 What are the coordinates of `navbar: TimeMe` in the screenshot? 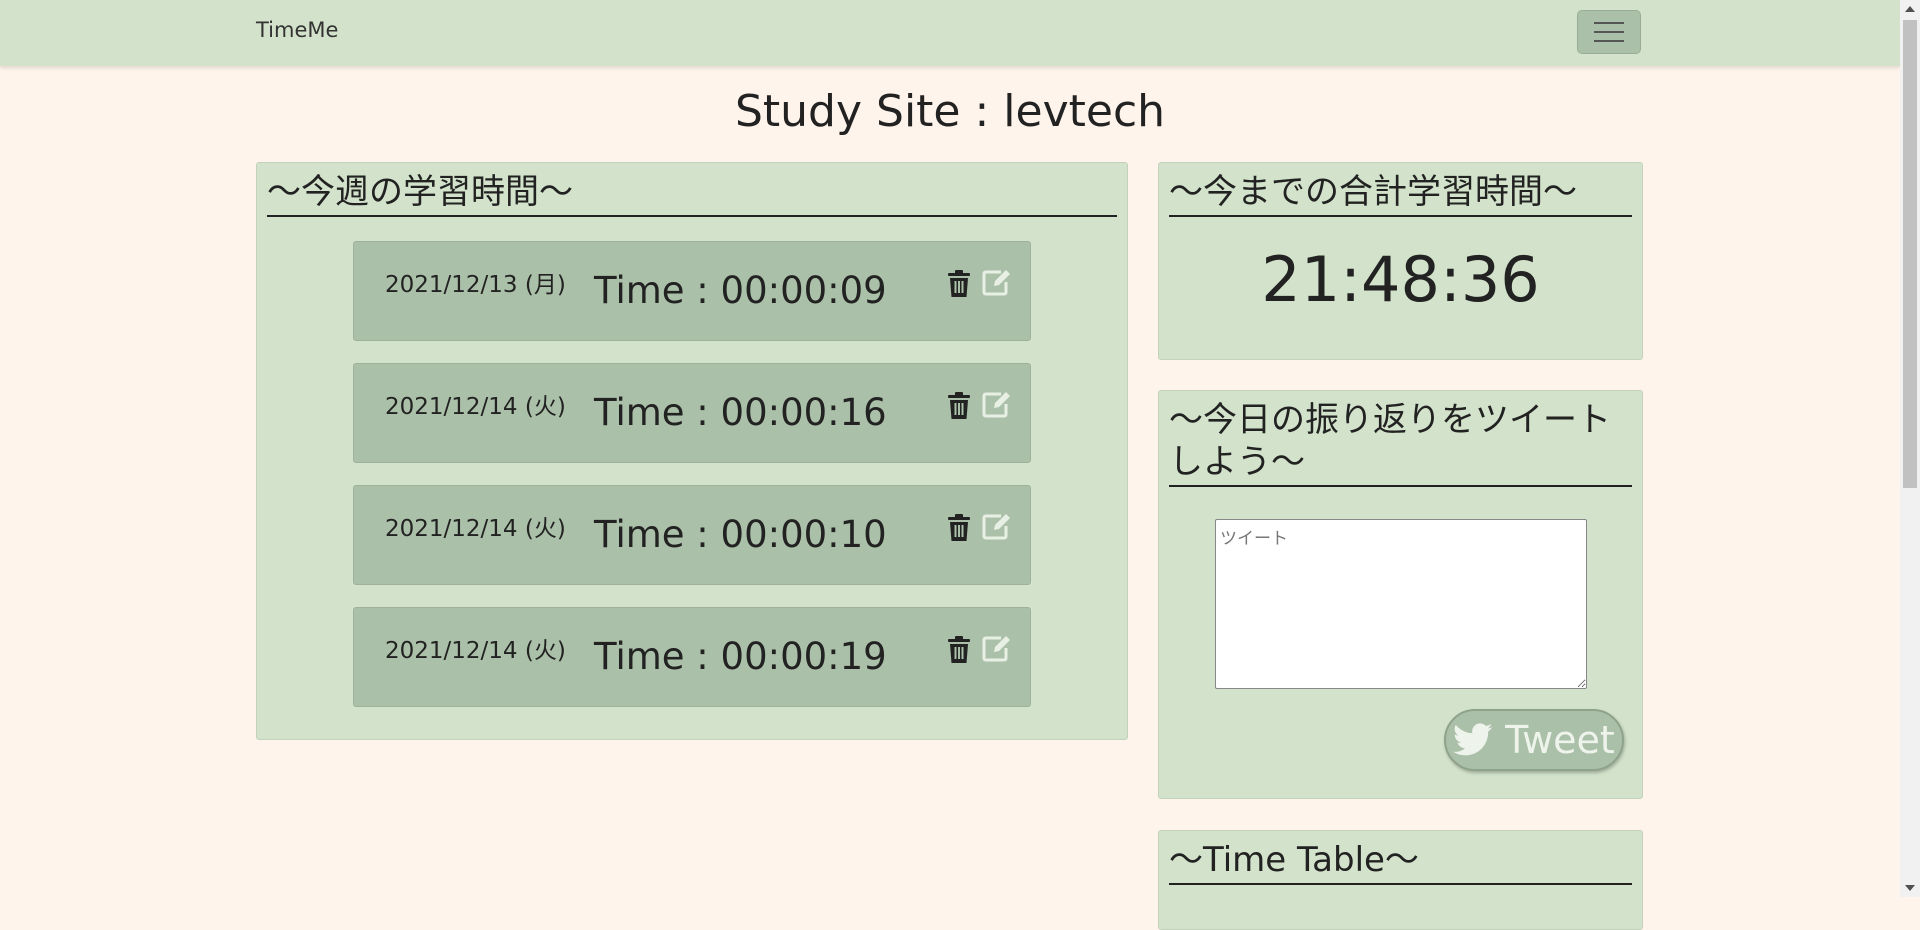 It's located at (950, 33).